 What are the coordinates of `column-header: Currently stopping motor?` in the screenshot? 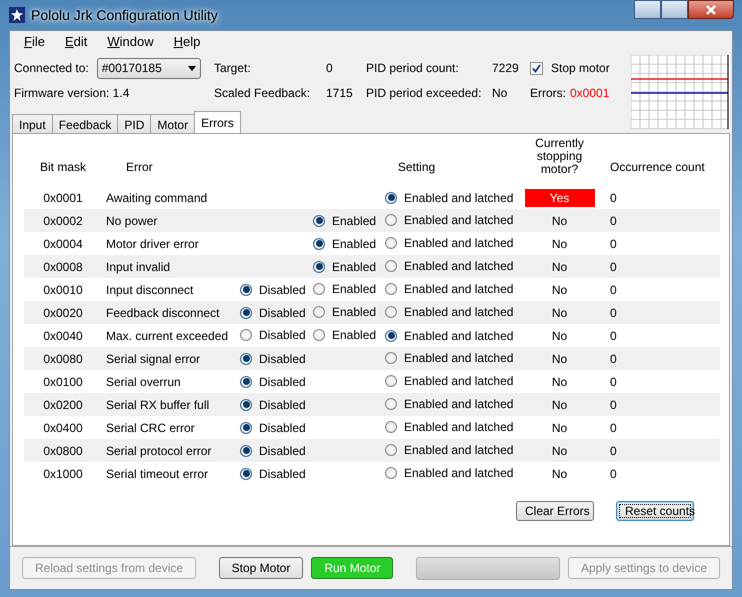 It's located at (559, 156).